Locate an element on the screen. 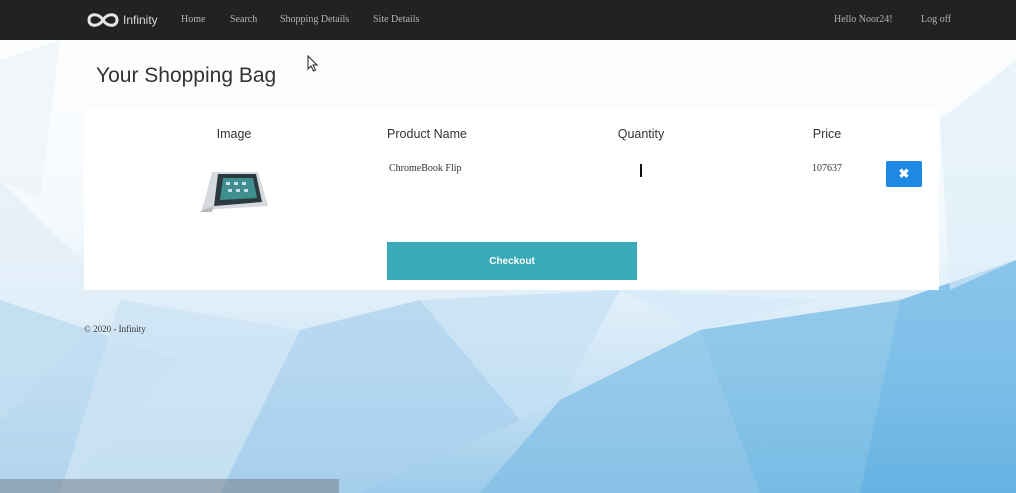  column-header-price: Price is located at coordinates (827, 134).